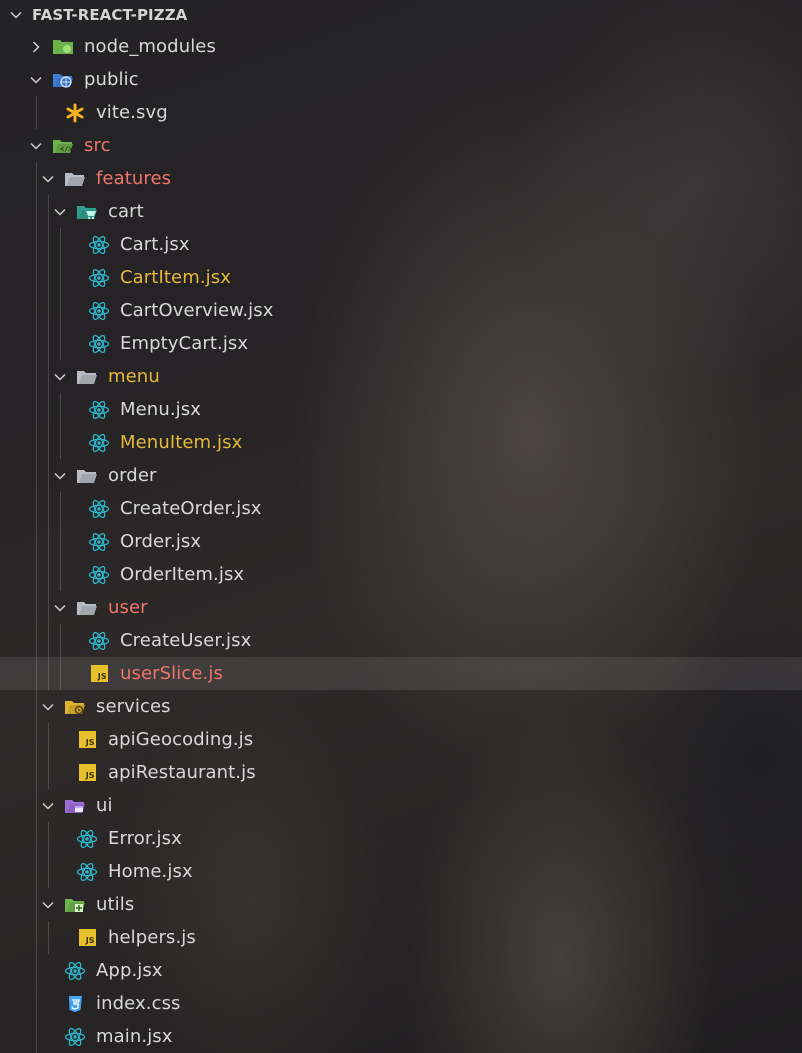 The image size is (802, 1053). I want to click on file-row: Home.jsx, so click(401, 871).